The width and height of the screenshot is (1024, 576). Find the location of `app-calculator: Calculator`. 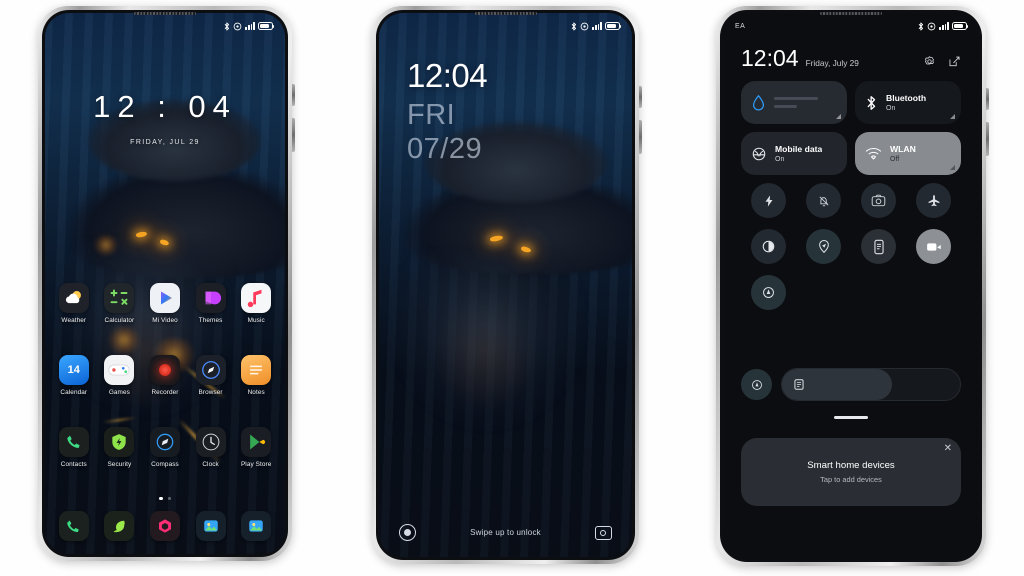

app-calculator: Calculator is located at coordinates (120, 303).